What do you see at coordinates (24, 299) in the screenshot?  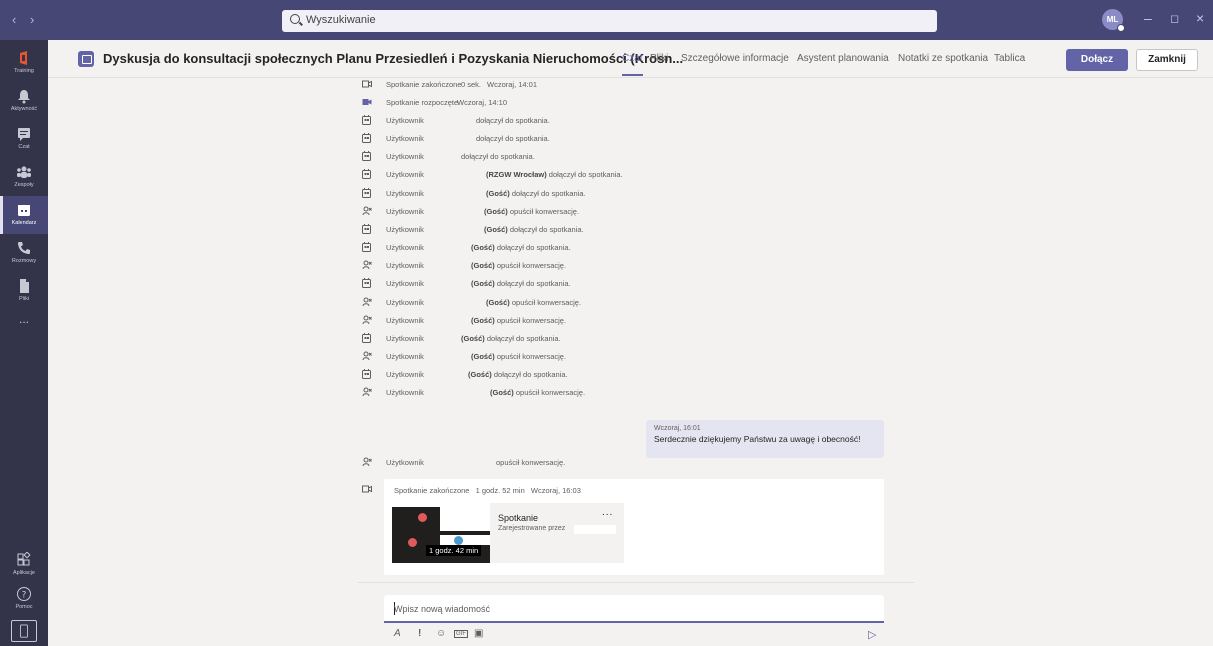 I see `rail-label: Pliki` at bounding box center [24, 299].